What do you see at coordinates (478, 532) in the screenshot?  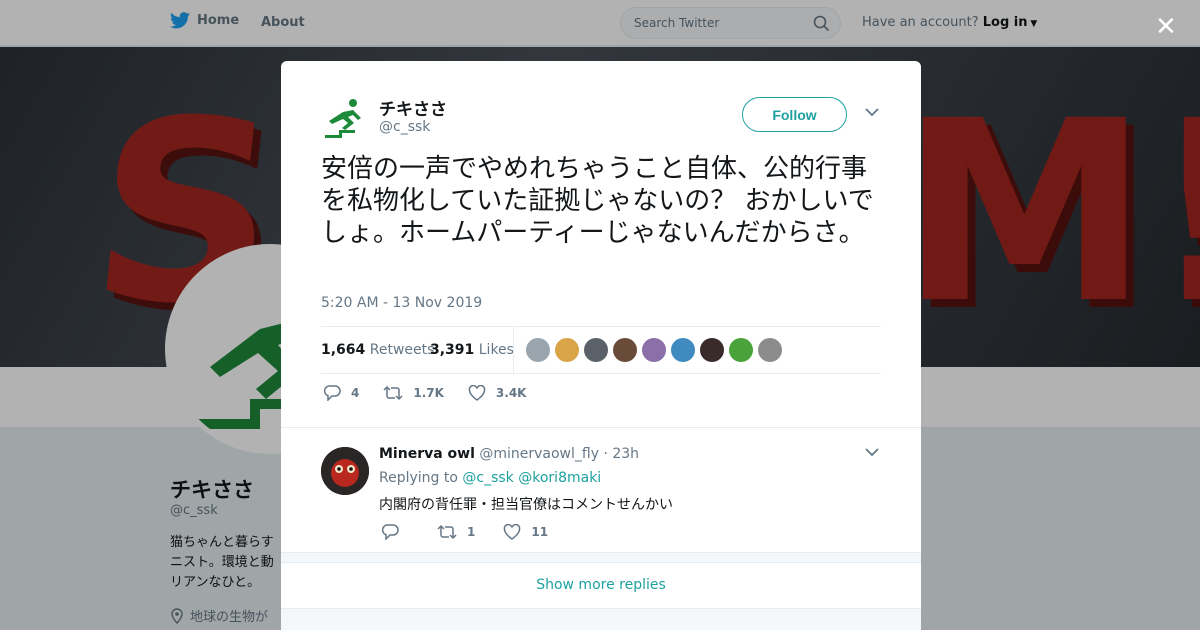 I see `reply-actions: 1 11` at bounding box center [478, 532].